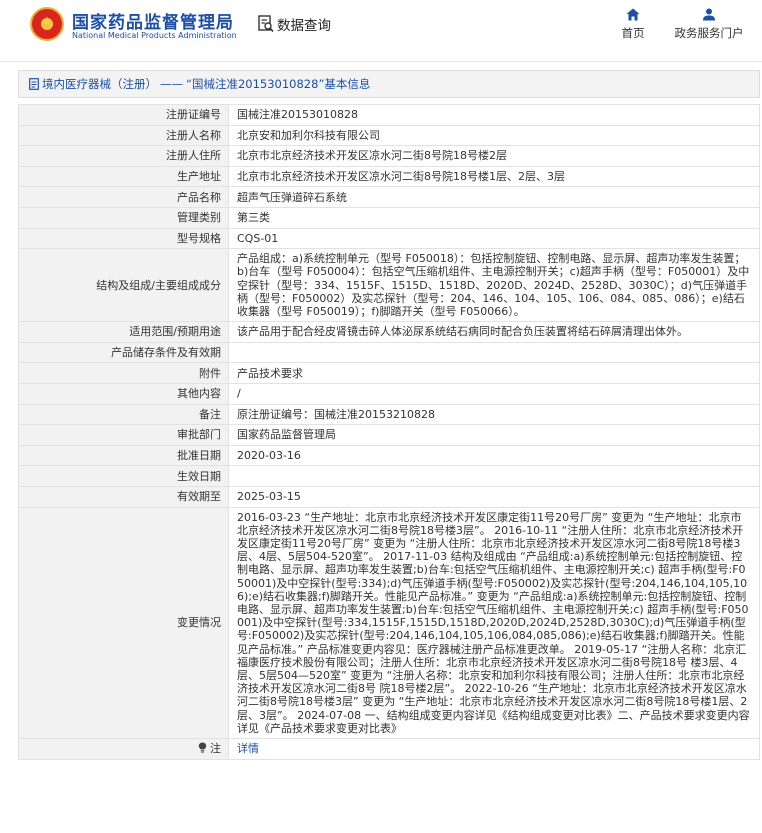 This screenshot has width=762, height=833. What do you see at coordinates (709, 33) in the screenshot?
I see `nav-government-services-label: 政务服务门户` at bounding box center [709, 33].